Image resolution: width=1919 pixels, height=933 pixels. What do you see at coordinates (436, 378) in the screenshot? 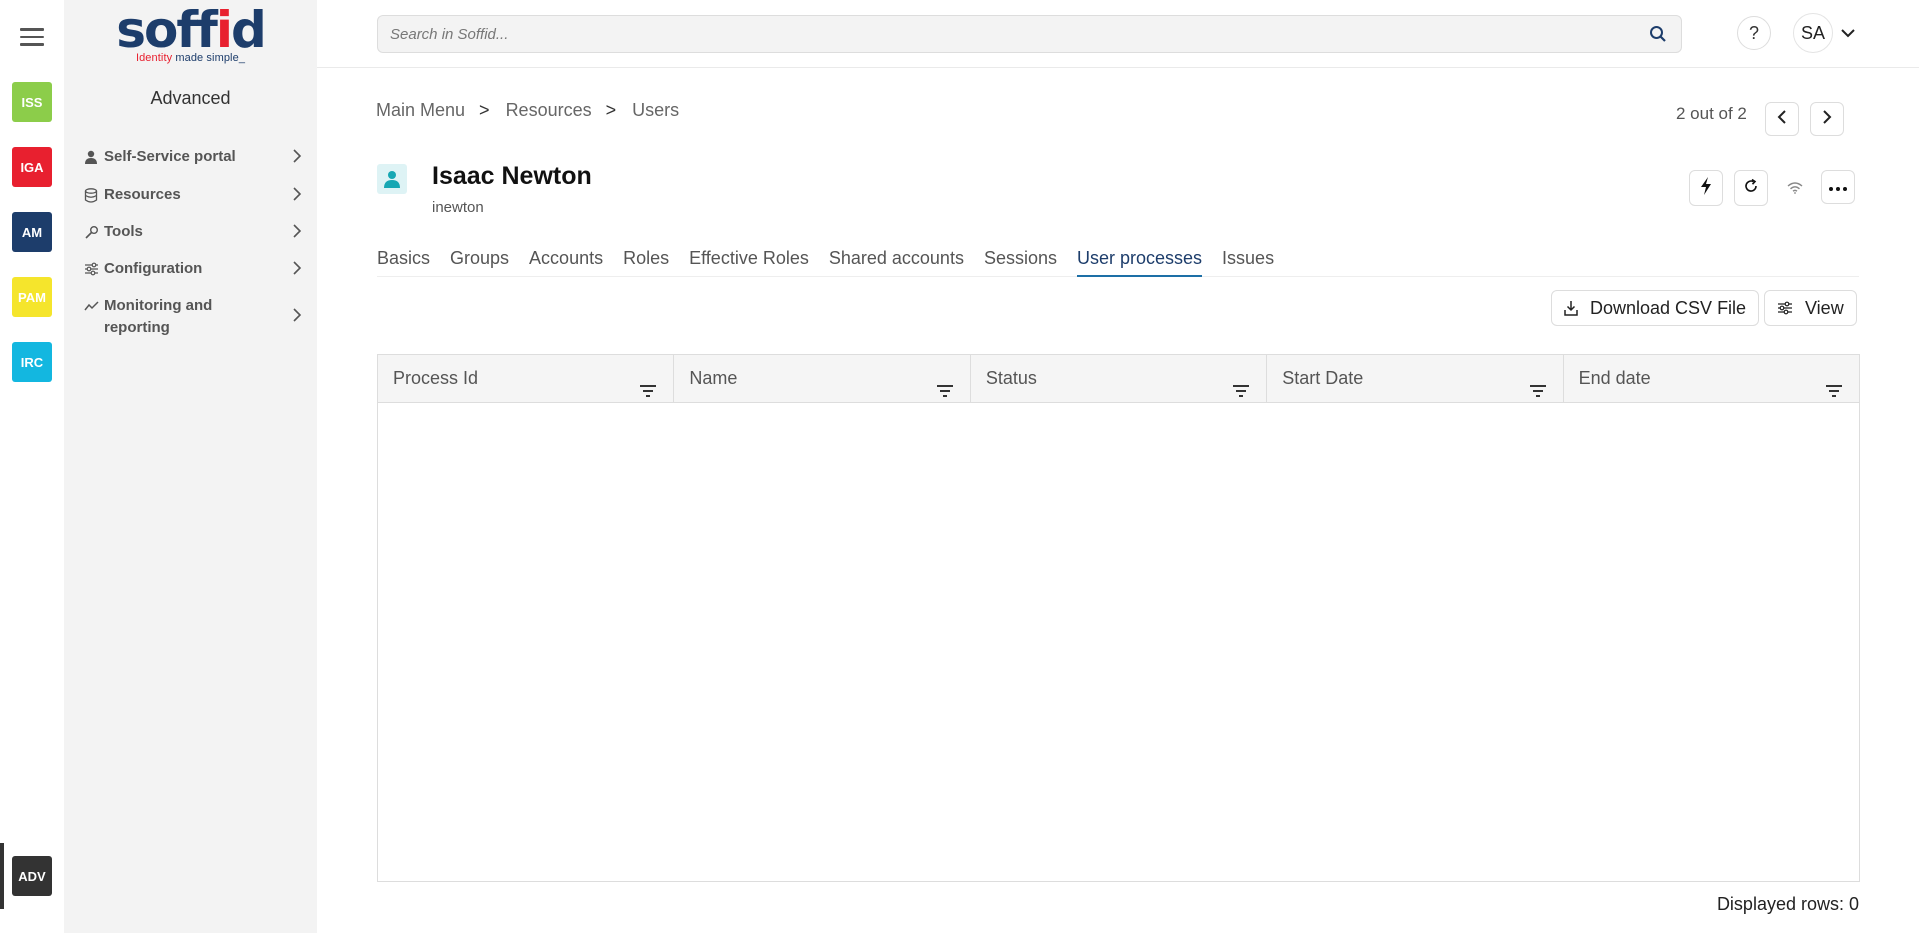
I see `column-header-label: Process Id` at bounding box center [436, 378].